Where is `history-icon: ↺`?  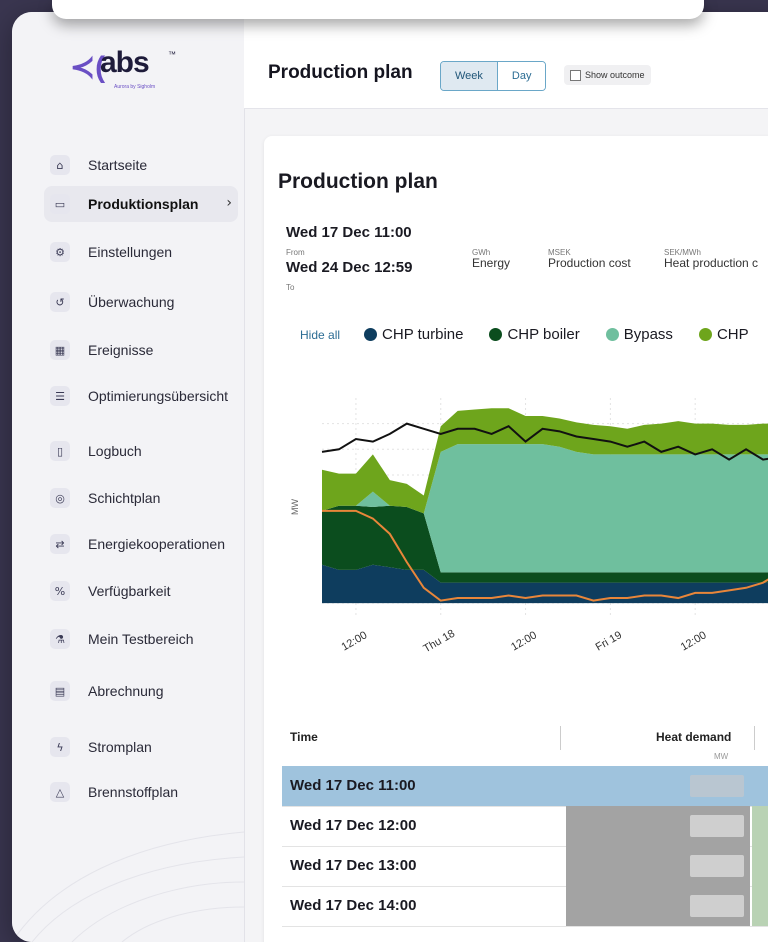 history-icon: ↺ is located at coordinates (60, 302).